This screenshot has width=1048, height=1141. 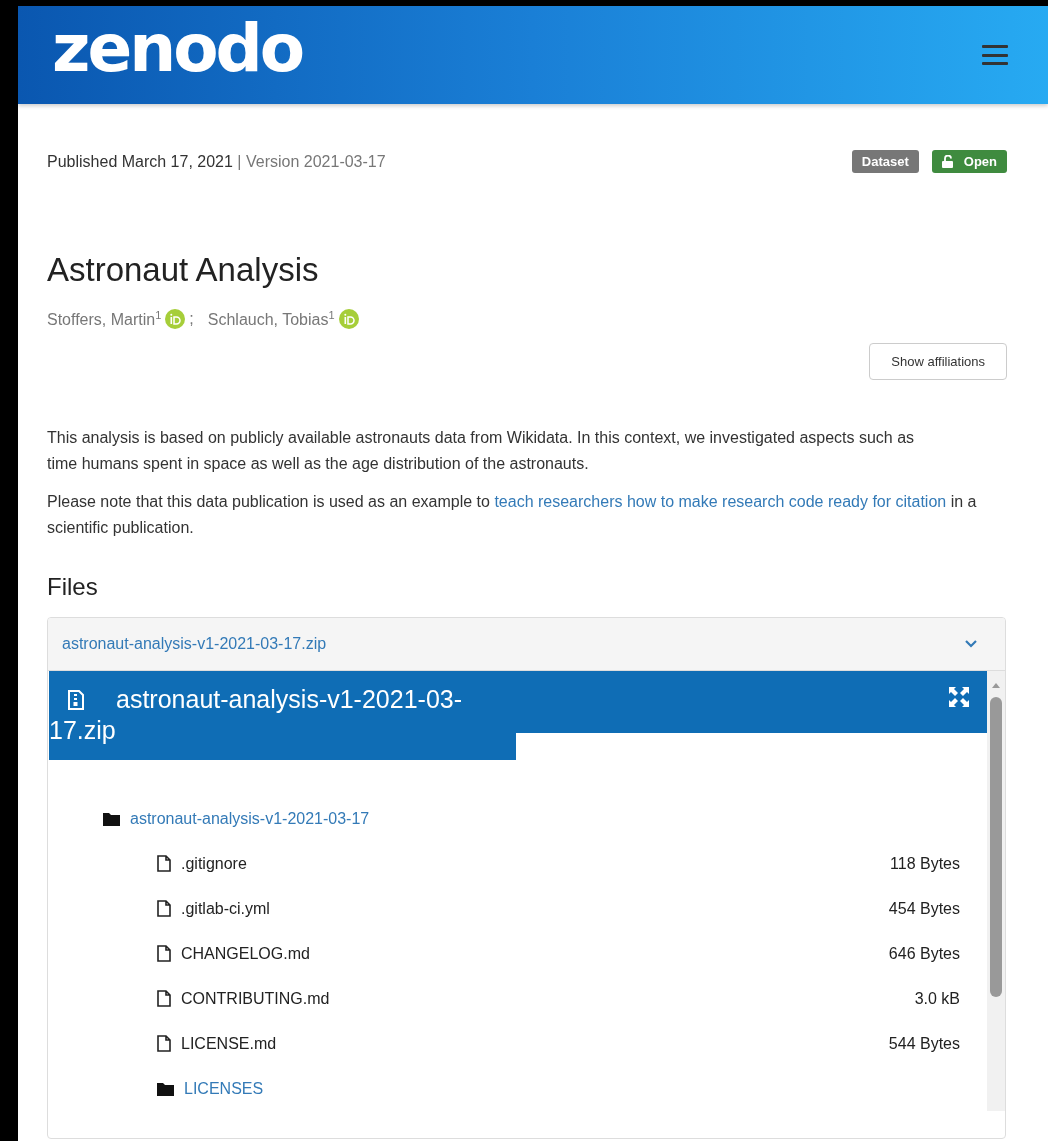 What do you see at coordinates (938, 362) in the screenshot?
I see `show-affiliations-button: Show affiliations` at bounding box center [938, 362].